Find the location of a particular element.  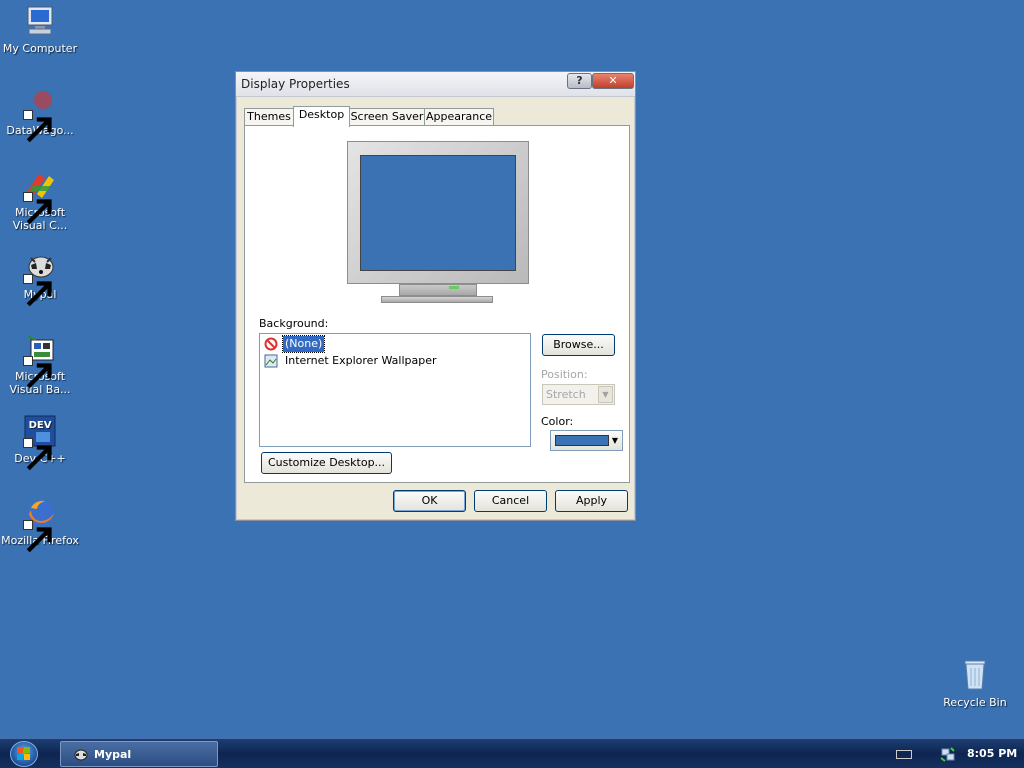

desktop-icon-recycle-bin: Recycle Bin is located at coordinates (975, 683).